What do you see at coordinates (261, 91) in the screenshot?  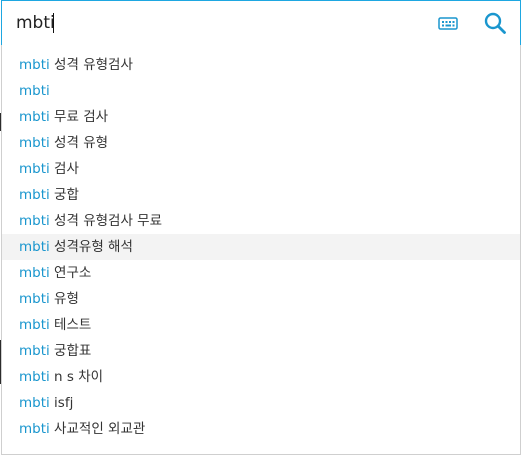 I see `suggestion-item: mbti` at bounding box center [261, 91].